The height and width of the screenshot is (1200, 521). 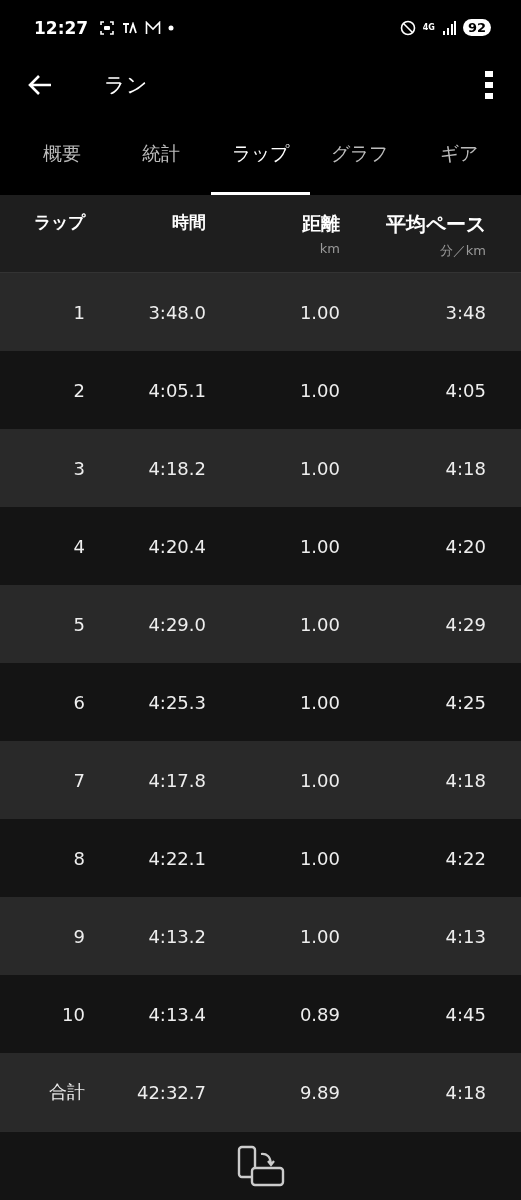 I want to click on table-cell-text: 4:29.0, so click(x=176, y=624).